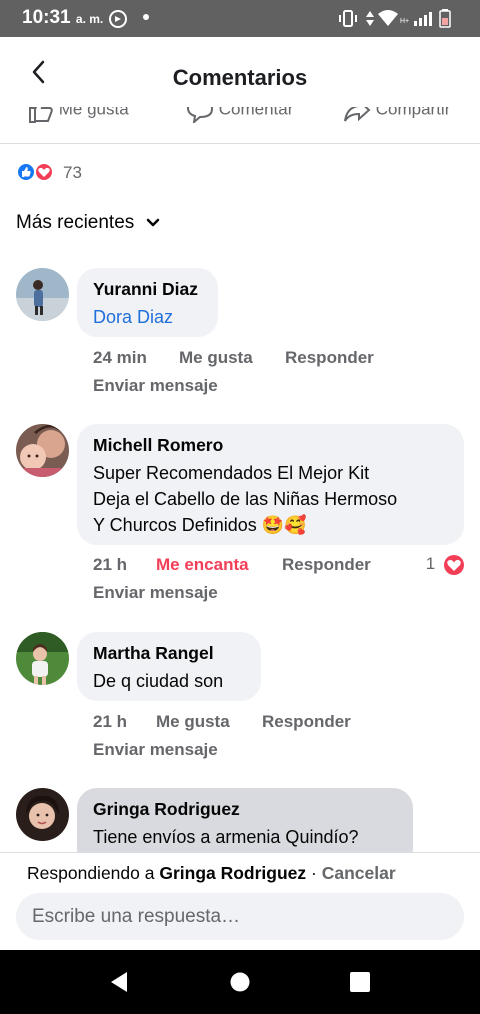  What do you see at coordinates (240, 125) in the screenshot?
I see `post-action-strip: Me gusta Comentar Compartir` at bounding box center [240, 125].